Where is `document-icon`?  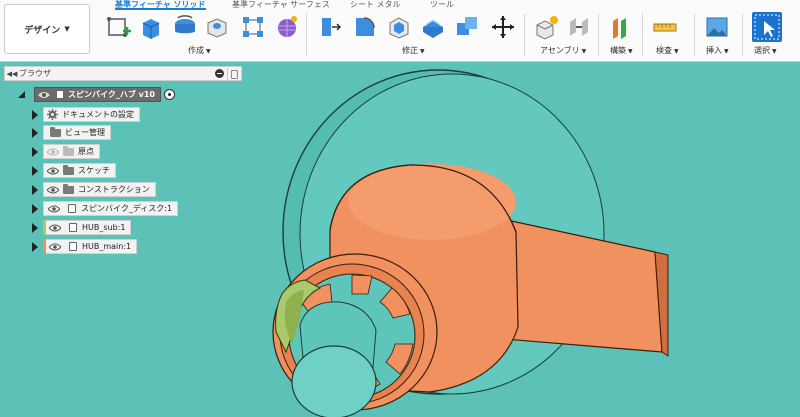 document-icon is located at coordinates (60, 94).